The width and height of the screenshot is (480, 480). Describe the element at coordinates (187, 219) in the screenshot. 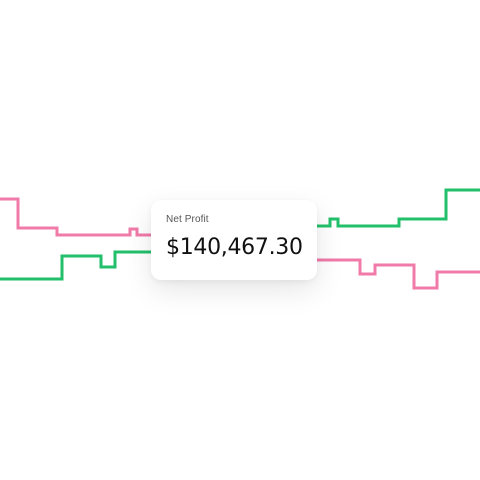

I see `card-label: Net Profit` at that location.